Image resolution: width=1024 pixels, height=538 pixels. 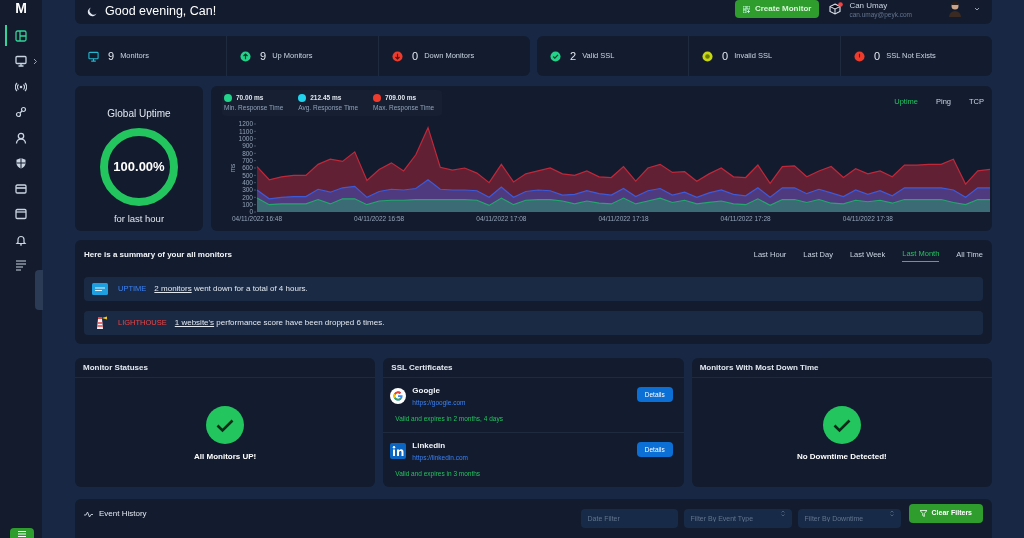 I want to click on warning-icon, so click(x=707, y=56).